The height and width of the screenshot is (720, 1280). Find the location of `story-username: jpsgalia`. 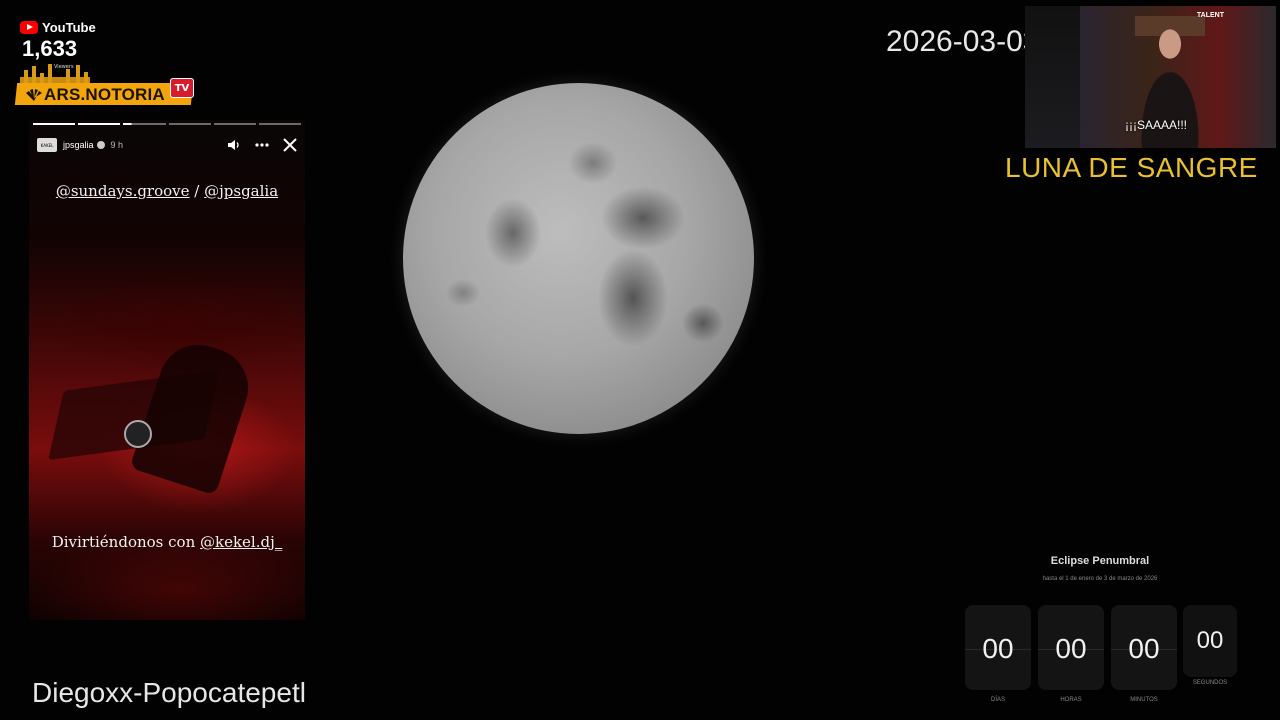

story-username: jpsgalia is located at coordinates (78, 145).